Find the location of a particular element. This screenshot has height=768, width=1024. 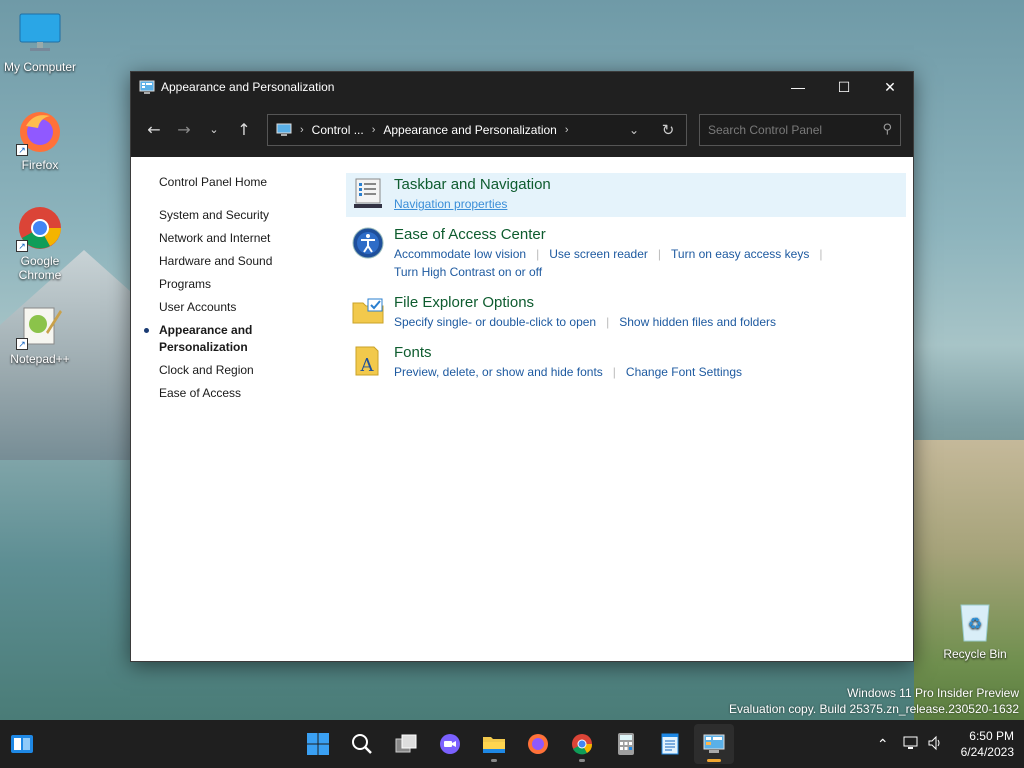

link-low-vision: Accommodate low vision is located at coordinates (460, 254).